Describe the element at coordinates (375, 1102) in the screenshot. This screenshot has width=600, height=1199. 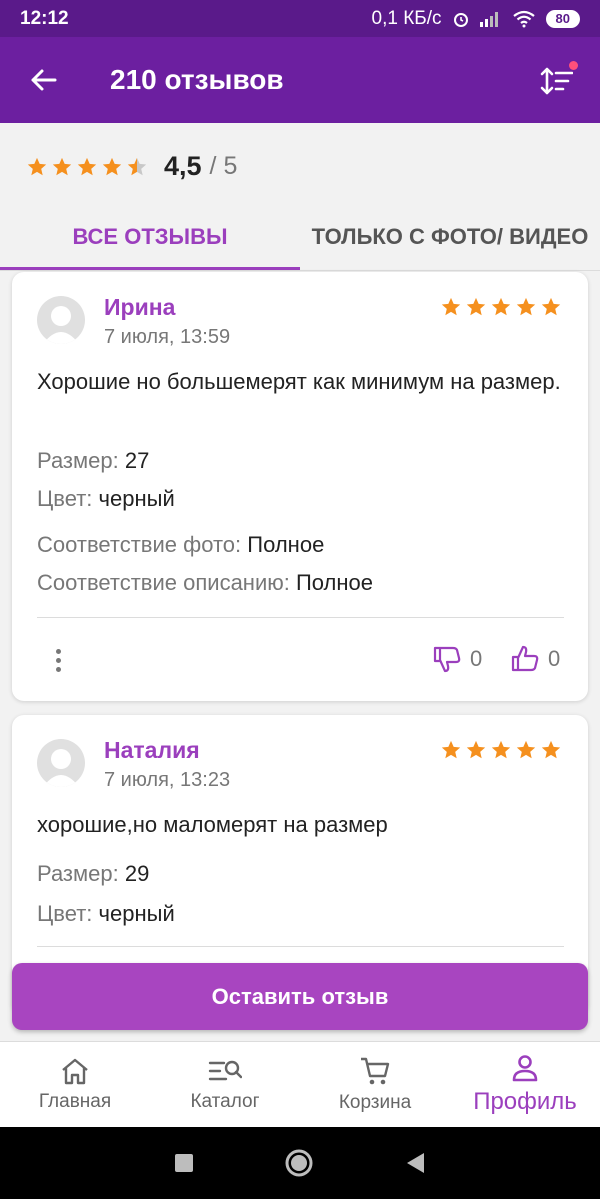
I see `nav-label-cart: Корзина` at that location.